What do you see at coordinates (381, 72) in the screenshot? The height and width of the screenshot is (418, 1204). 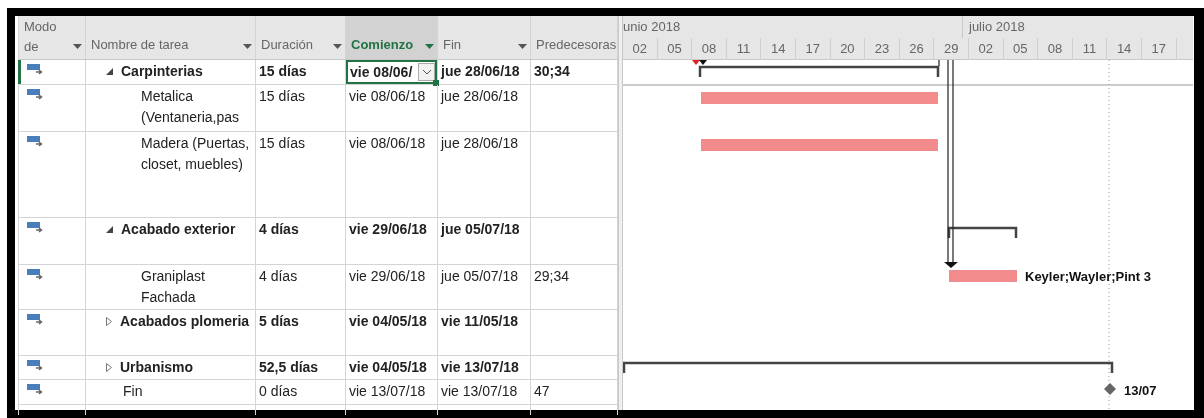 I see `cell-value: vie 08/06/` at bounding box center [381, 72].